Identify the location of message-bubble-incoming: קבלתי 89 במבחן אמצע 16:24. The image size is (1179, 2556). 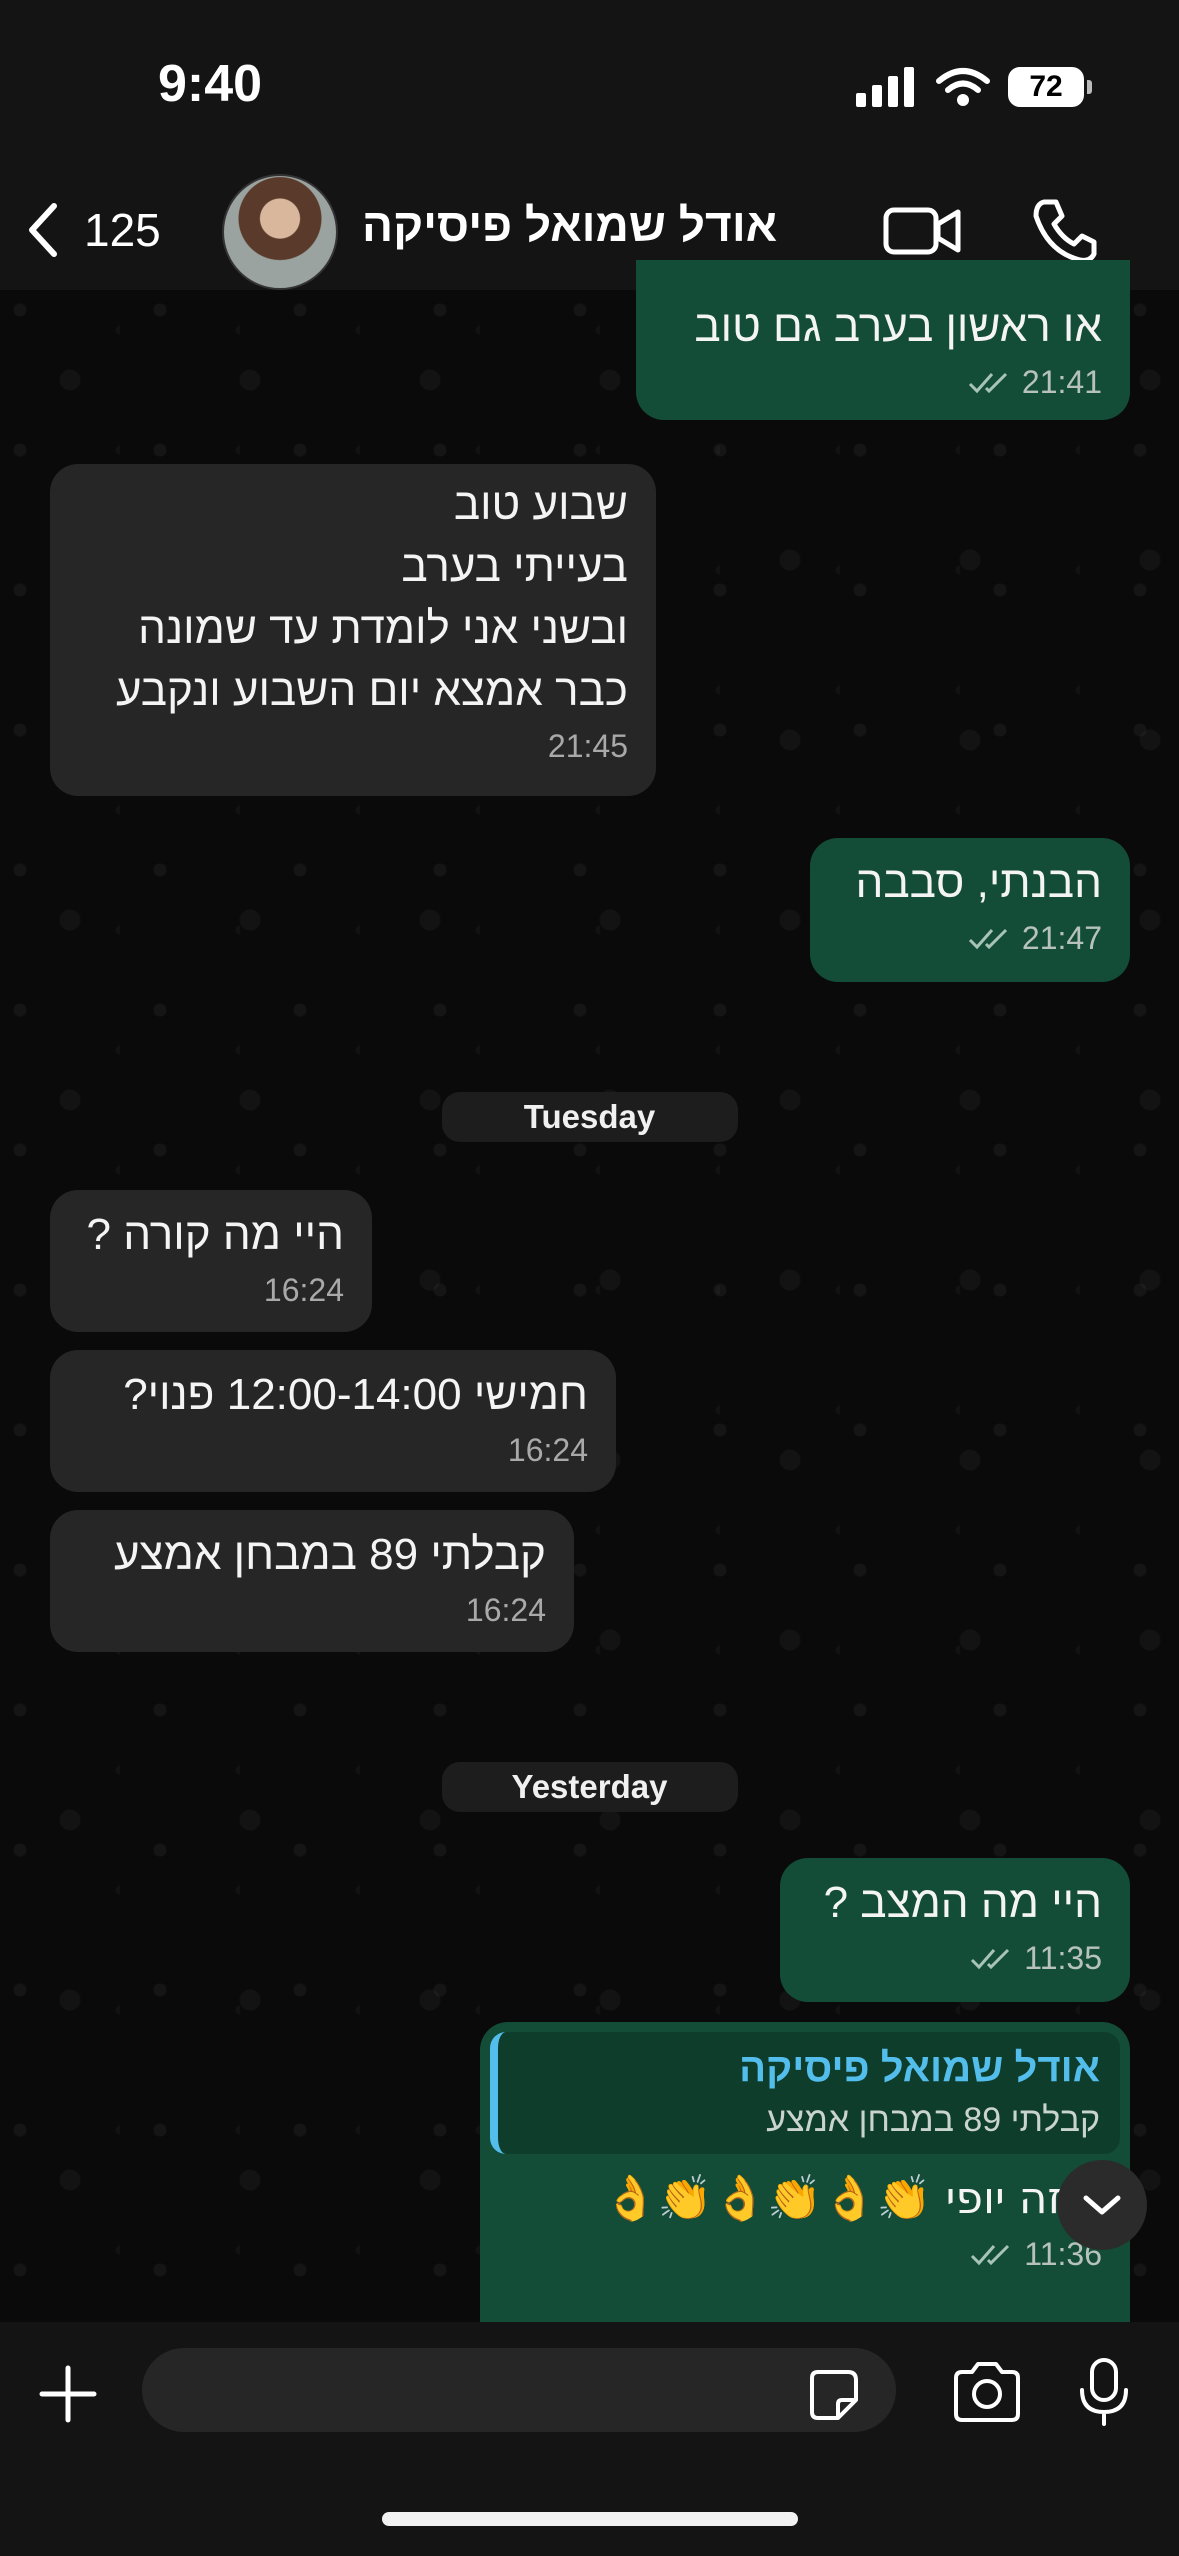
(312, 1581).